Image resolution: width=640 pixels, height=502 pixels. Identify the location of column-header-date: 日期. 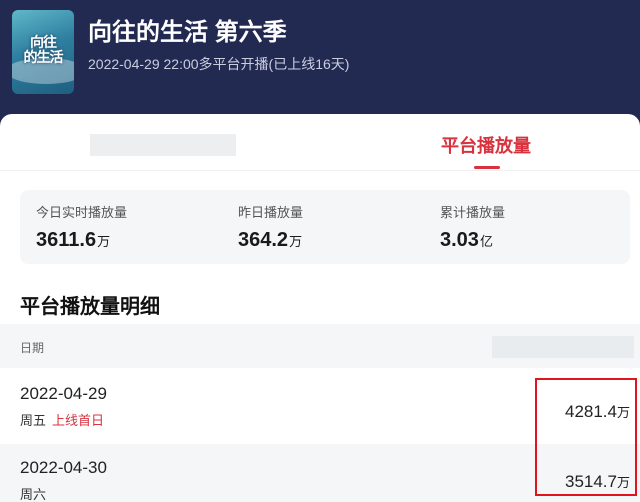
(32, 348).